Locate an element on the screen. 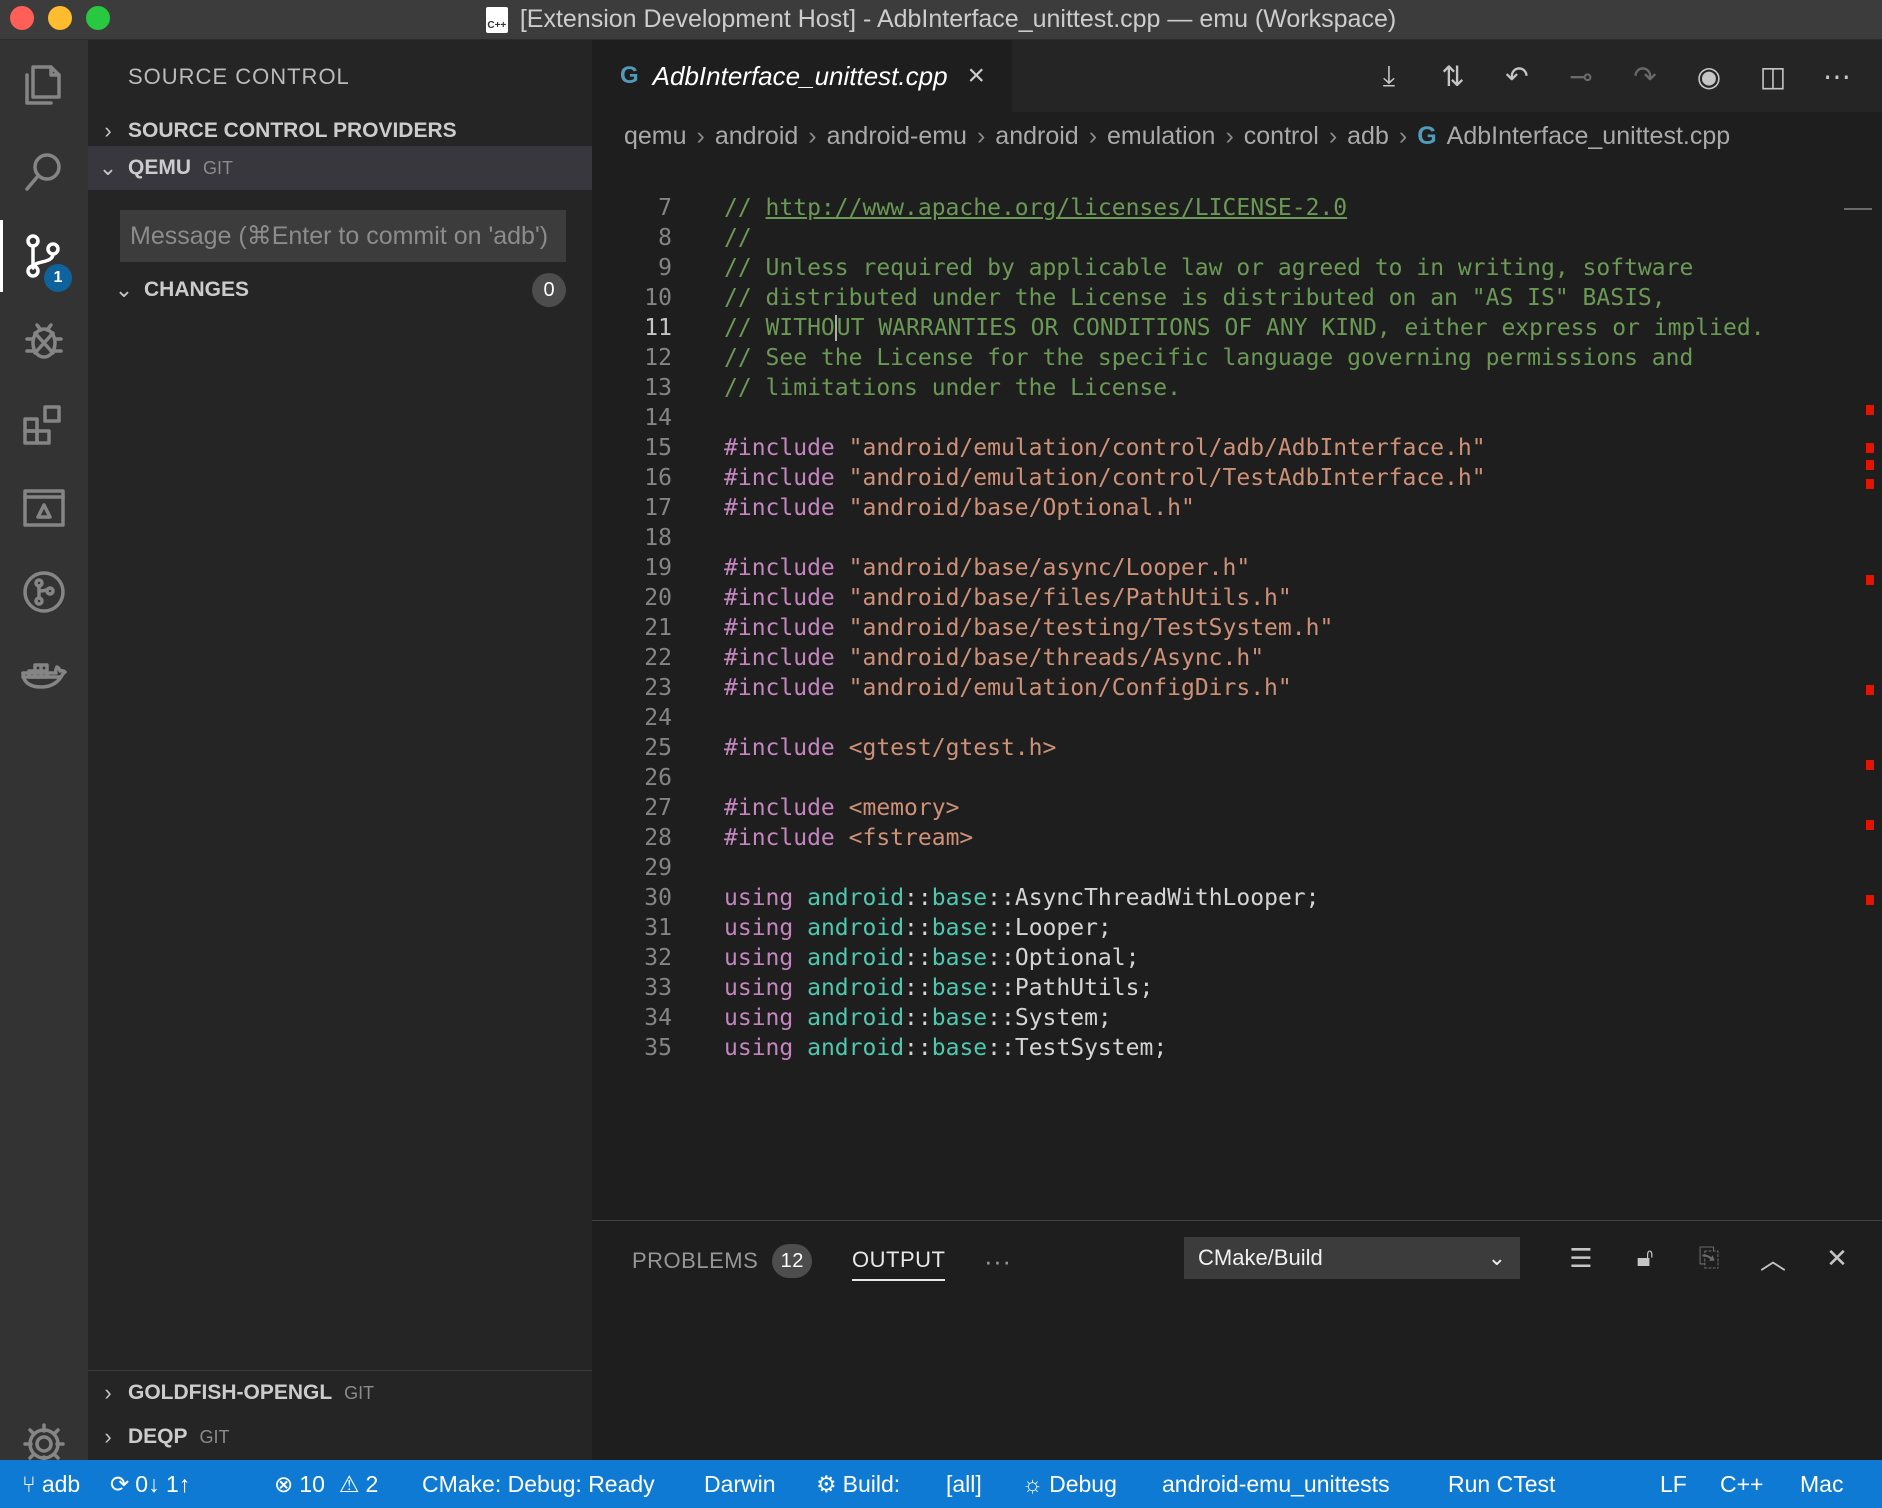  breadcrumb-file: AdbInterface_unittest.cpp is located at coordinates (1589, 136).